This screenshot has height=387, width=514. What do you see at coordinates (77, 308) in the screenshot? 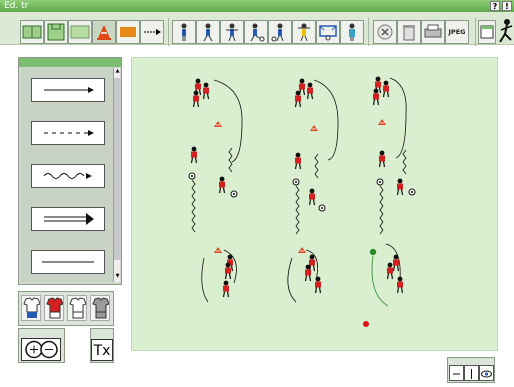
I see `shirt-white-icon` at bounding box center [77, 308].